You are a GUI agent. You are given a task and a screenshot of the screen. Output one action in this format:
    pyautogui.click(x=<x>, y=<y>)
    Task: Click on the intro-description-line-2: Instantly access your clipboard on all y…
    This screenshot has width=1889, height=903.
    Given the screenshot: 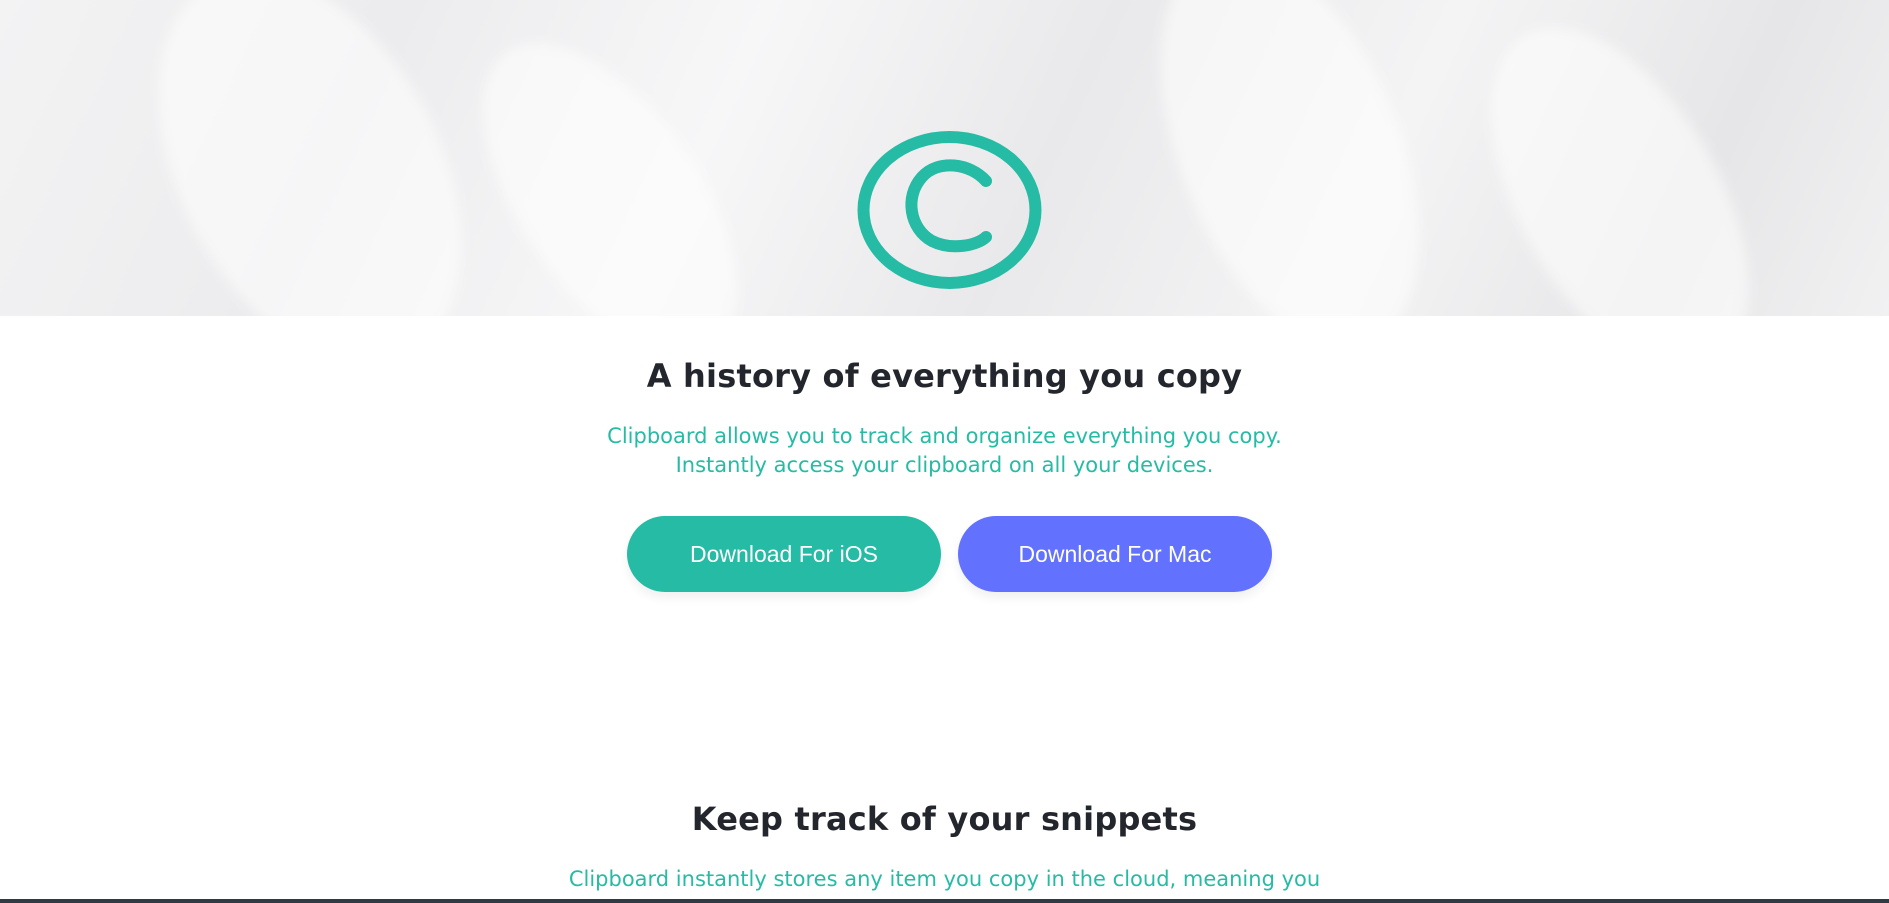 What is the action you would take?
    pyautogui.click(x=944, y=465)
    